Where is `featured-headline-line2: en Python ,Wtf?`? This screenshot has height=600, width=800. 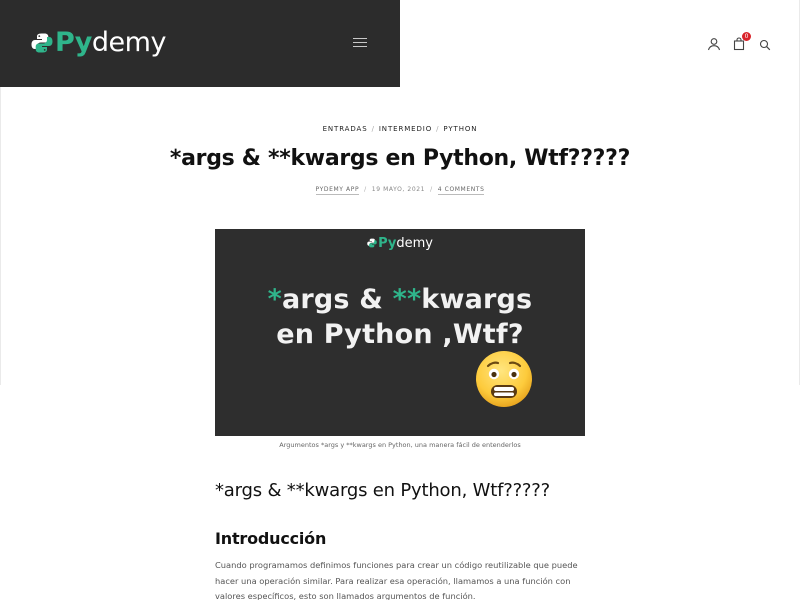 featured-headline-line2: en Python ,Wtf? is located at coordinates (400, 334).